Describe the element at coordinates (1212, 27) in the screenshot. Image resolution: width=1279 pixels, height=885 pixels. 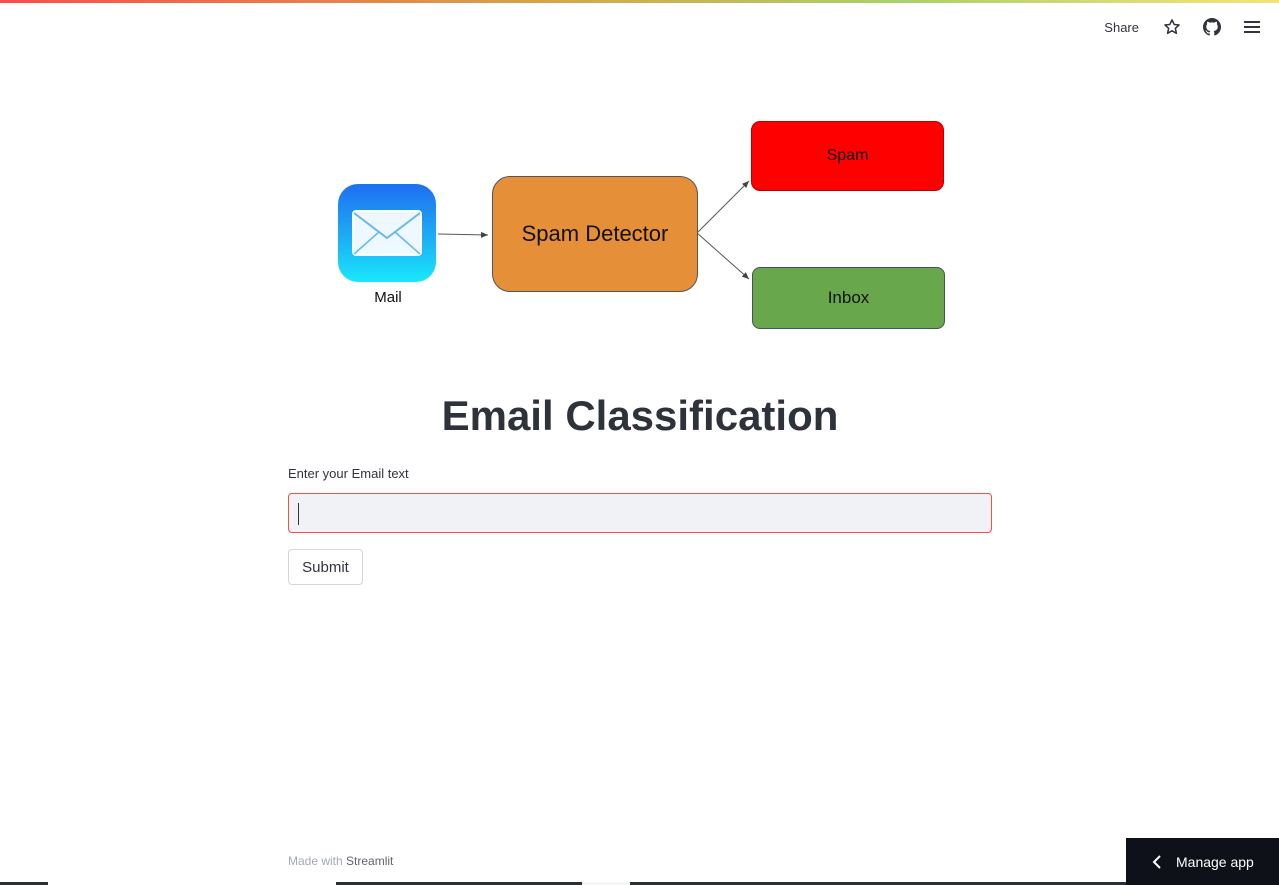
I see `github-icon` at that location.